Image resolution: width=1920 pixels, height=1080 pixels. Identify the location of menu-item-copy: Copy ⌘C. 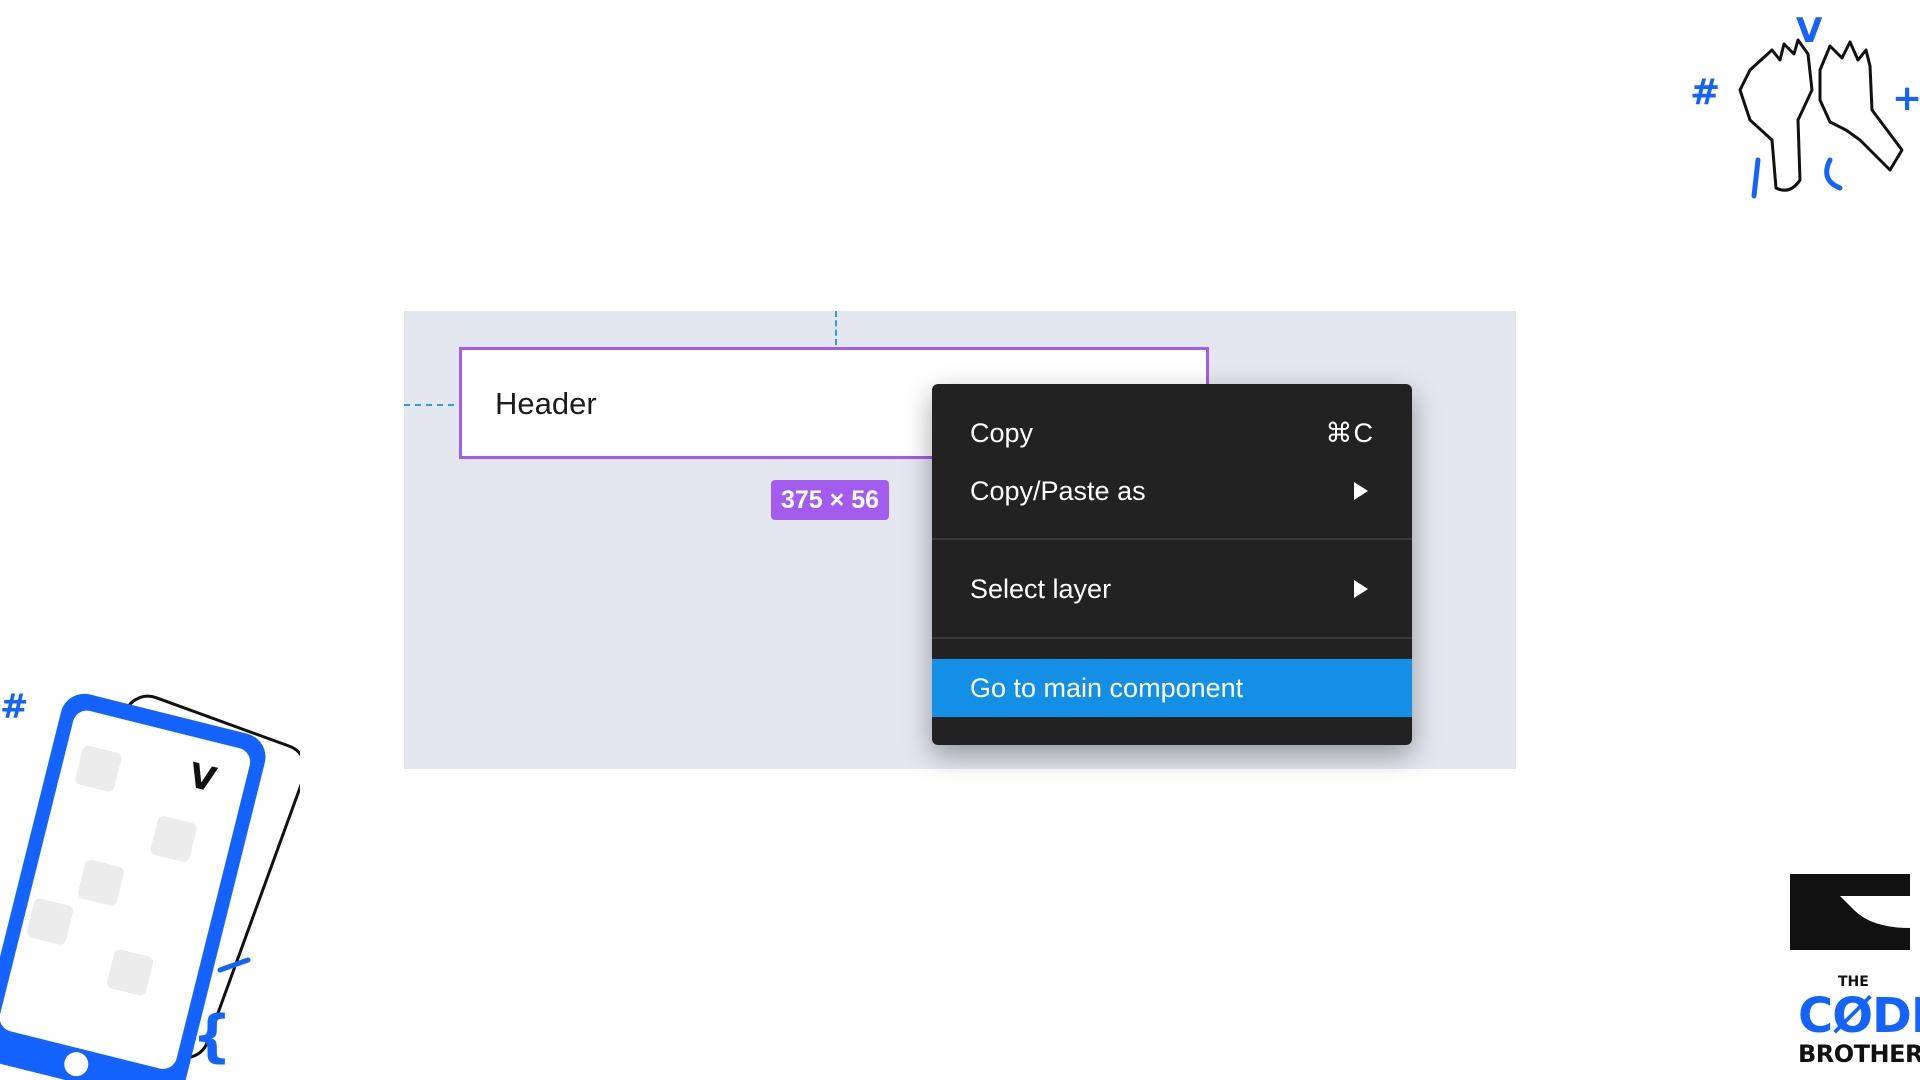
(1172, 433).